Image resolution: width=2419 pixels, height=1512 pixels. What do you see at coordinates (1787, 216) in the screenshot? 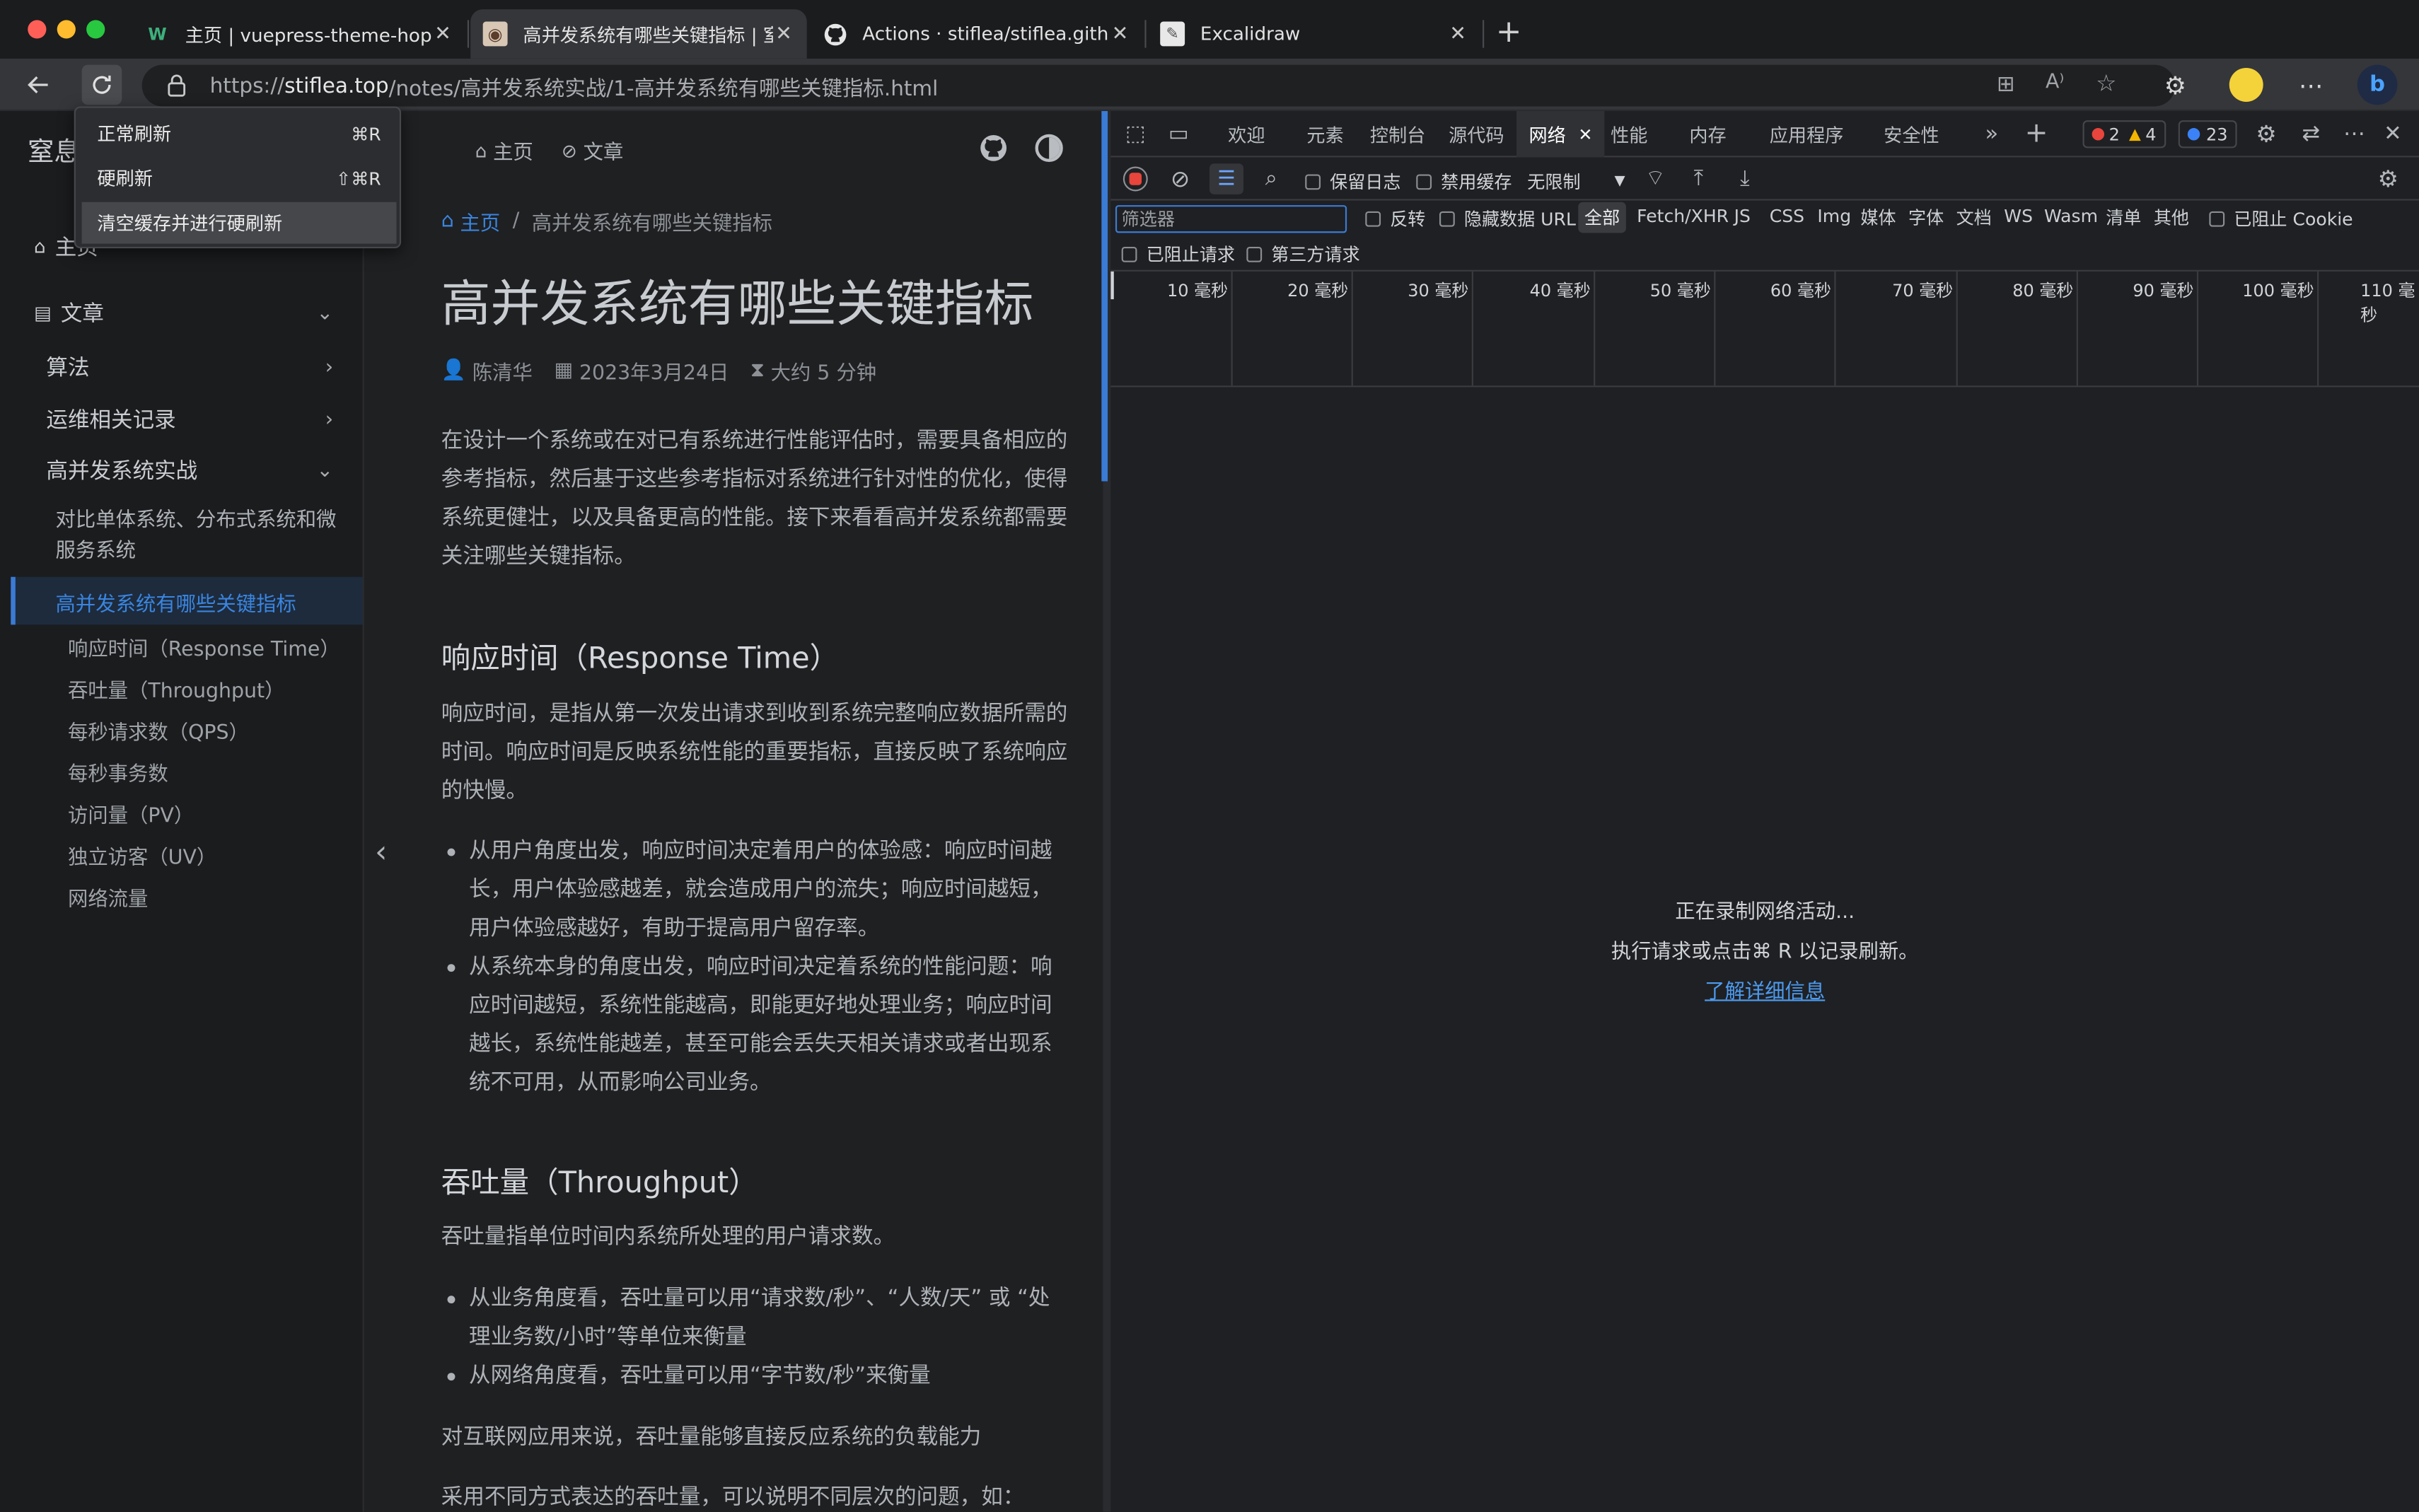
I see `type-filter-css: CSS` at bounding box center [1787, 216].